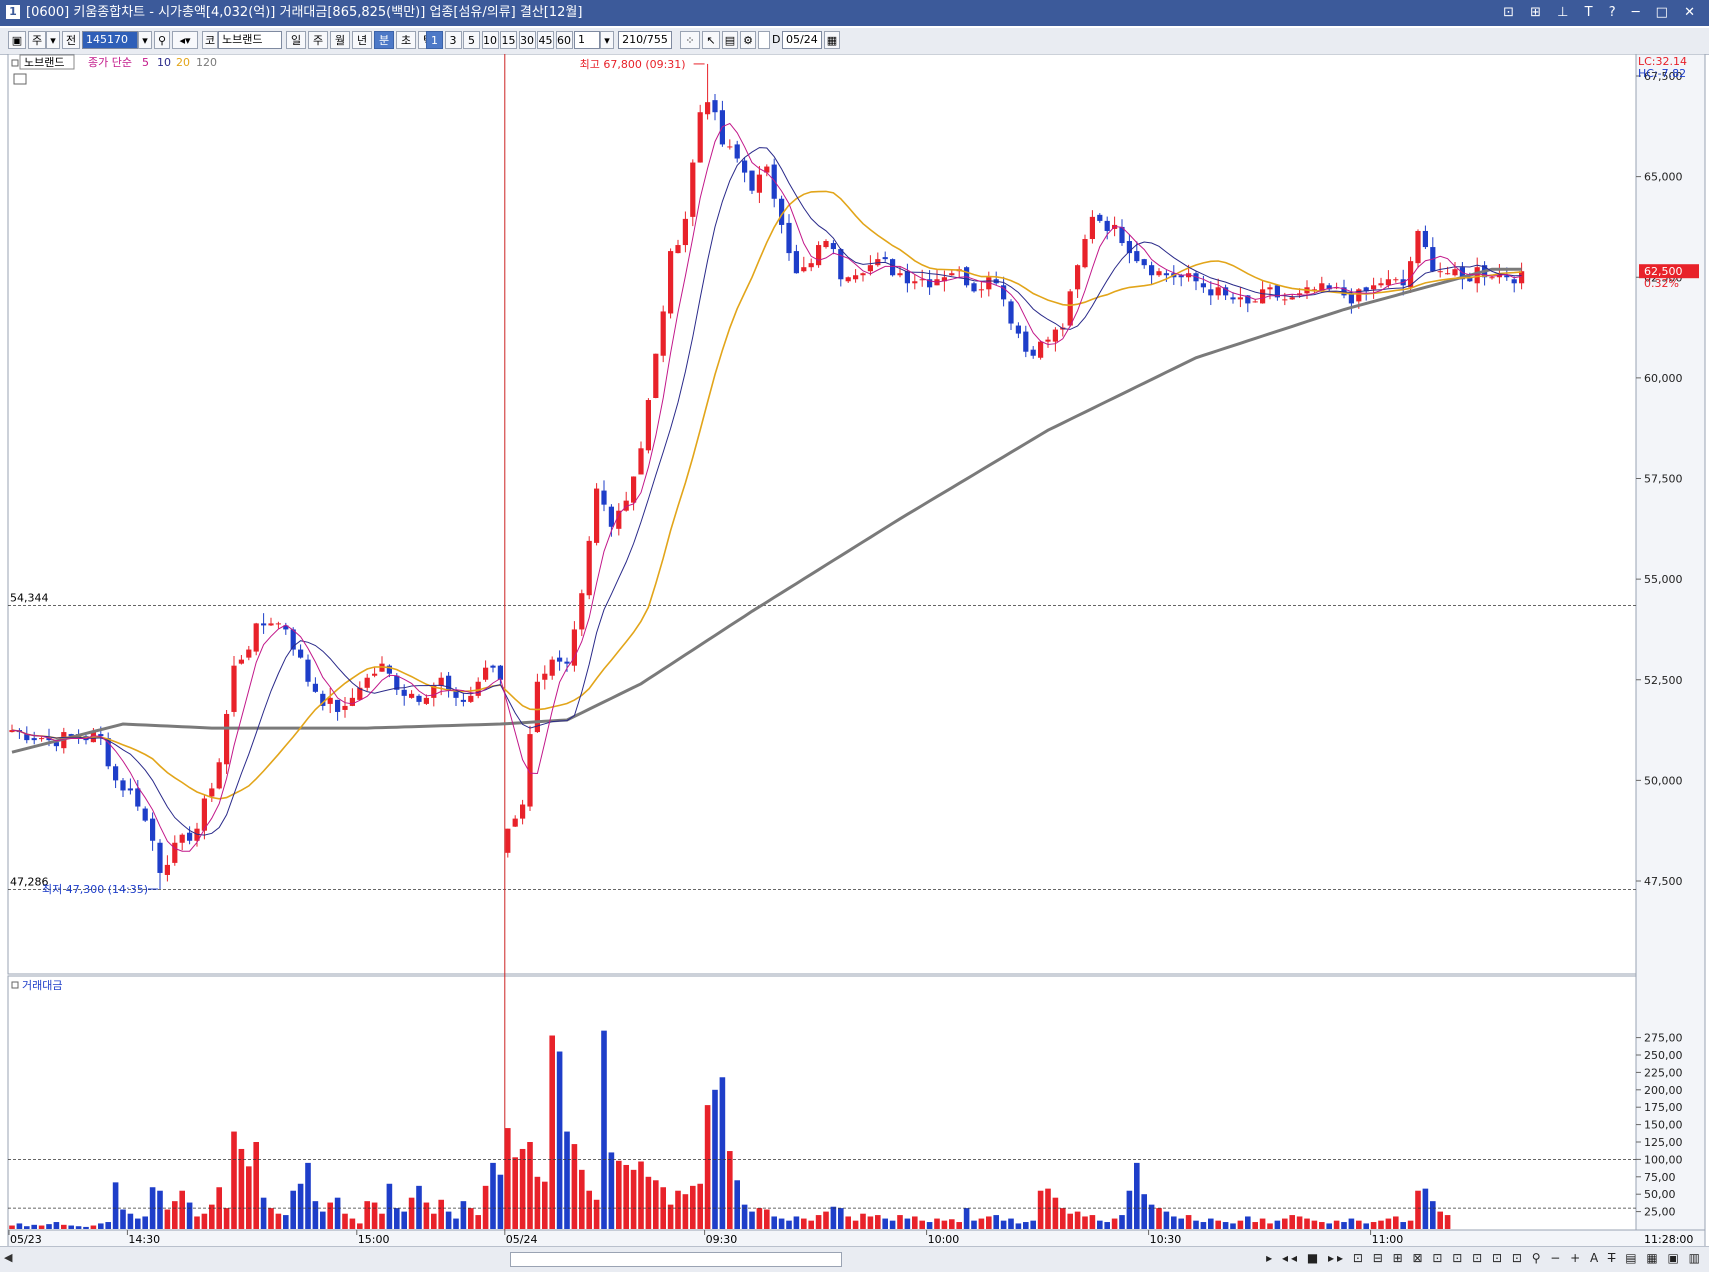 The height and width of the screenshot is (1272, 1709). What do you see at coordinates (607, 40) in the screenshot?
I see `interval-dropdown-icon: ▾` at bounding box center [607, 40].